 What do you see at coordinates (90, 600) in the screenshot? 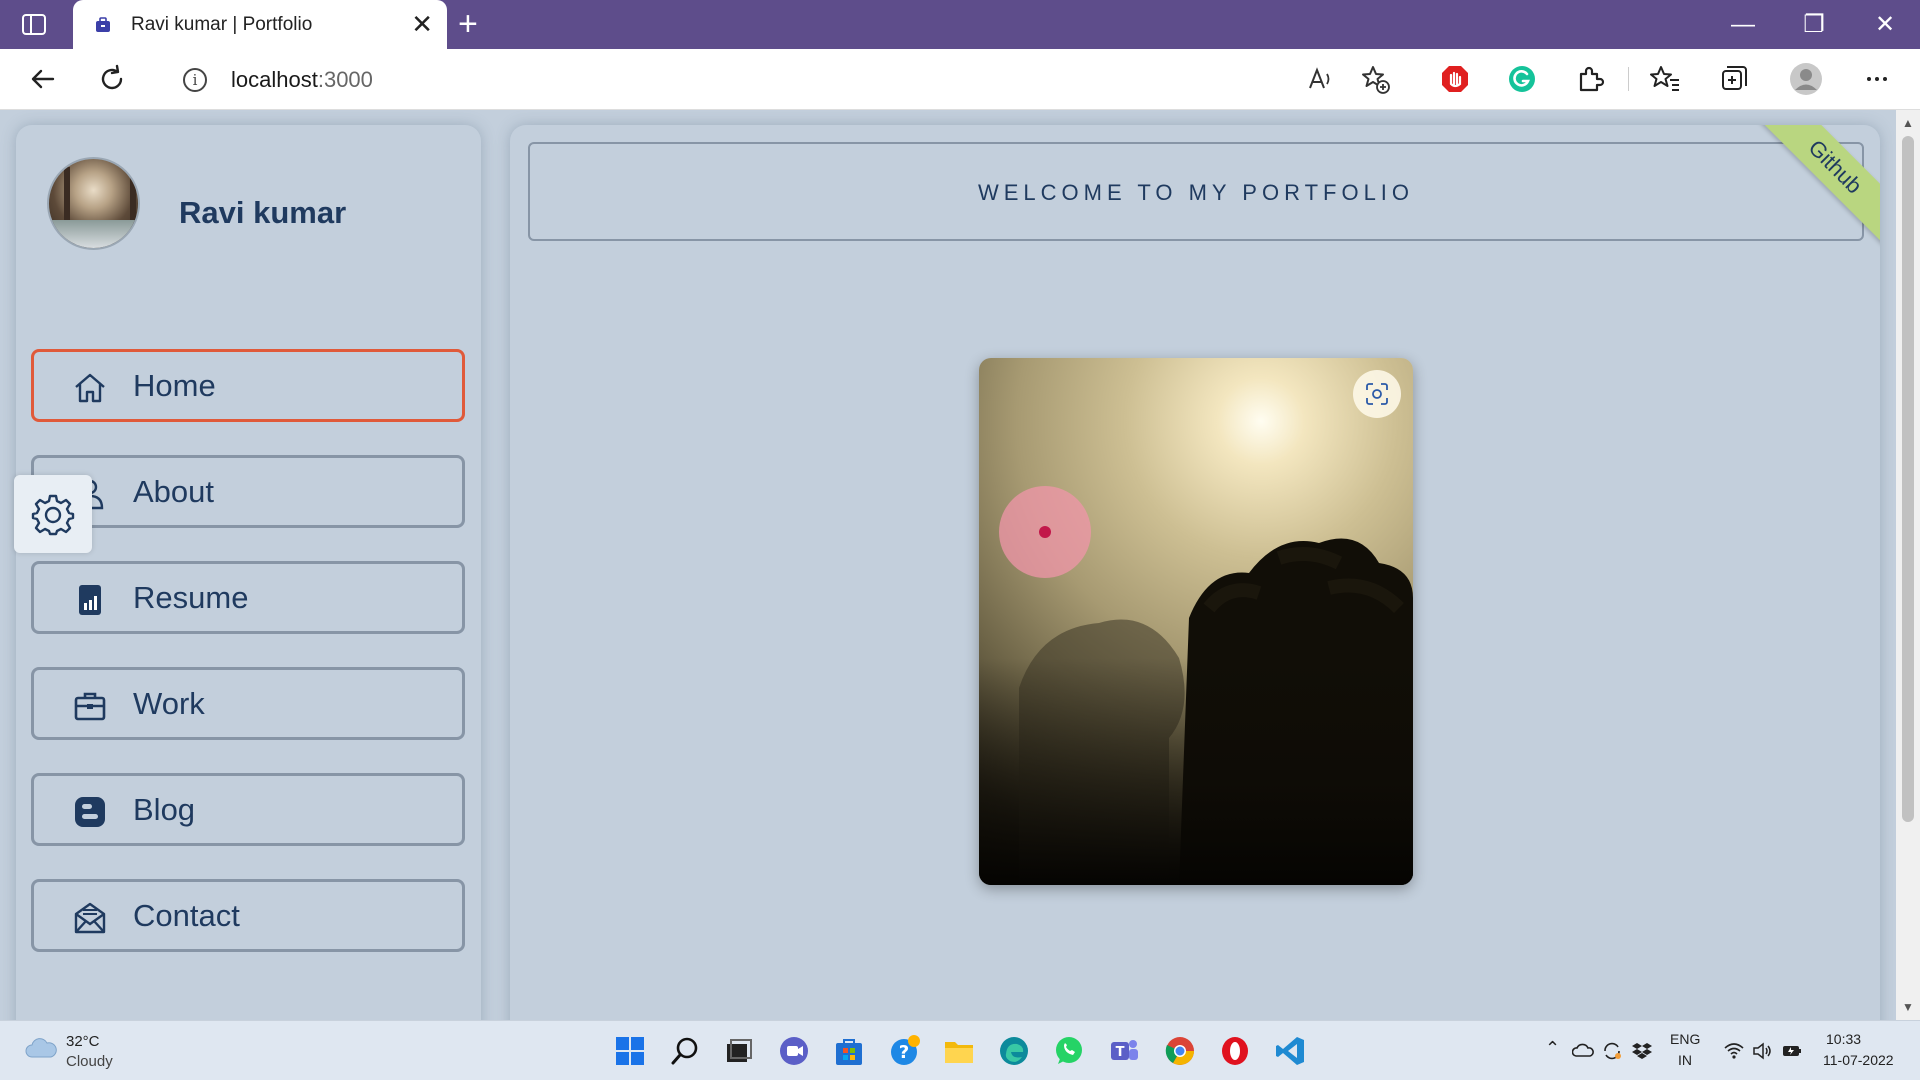
I see `chart-file-icon` at bounding box center [90, 600].